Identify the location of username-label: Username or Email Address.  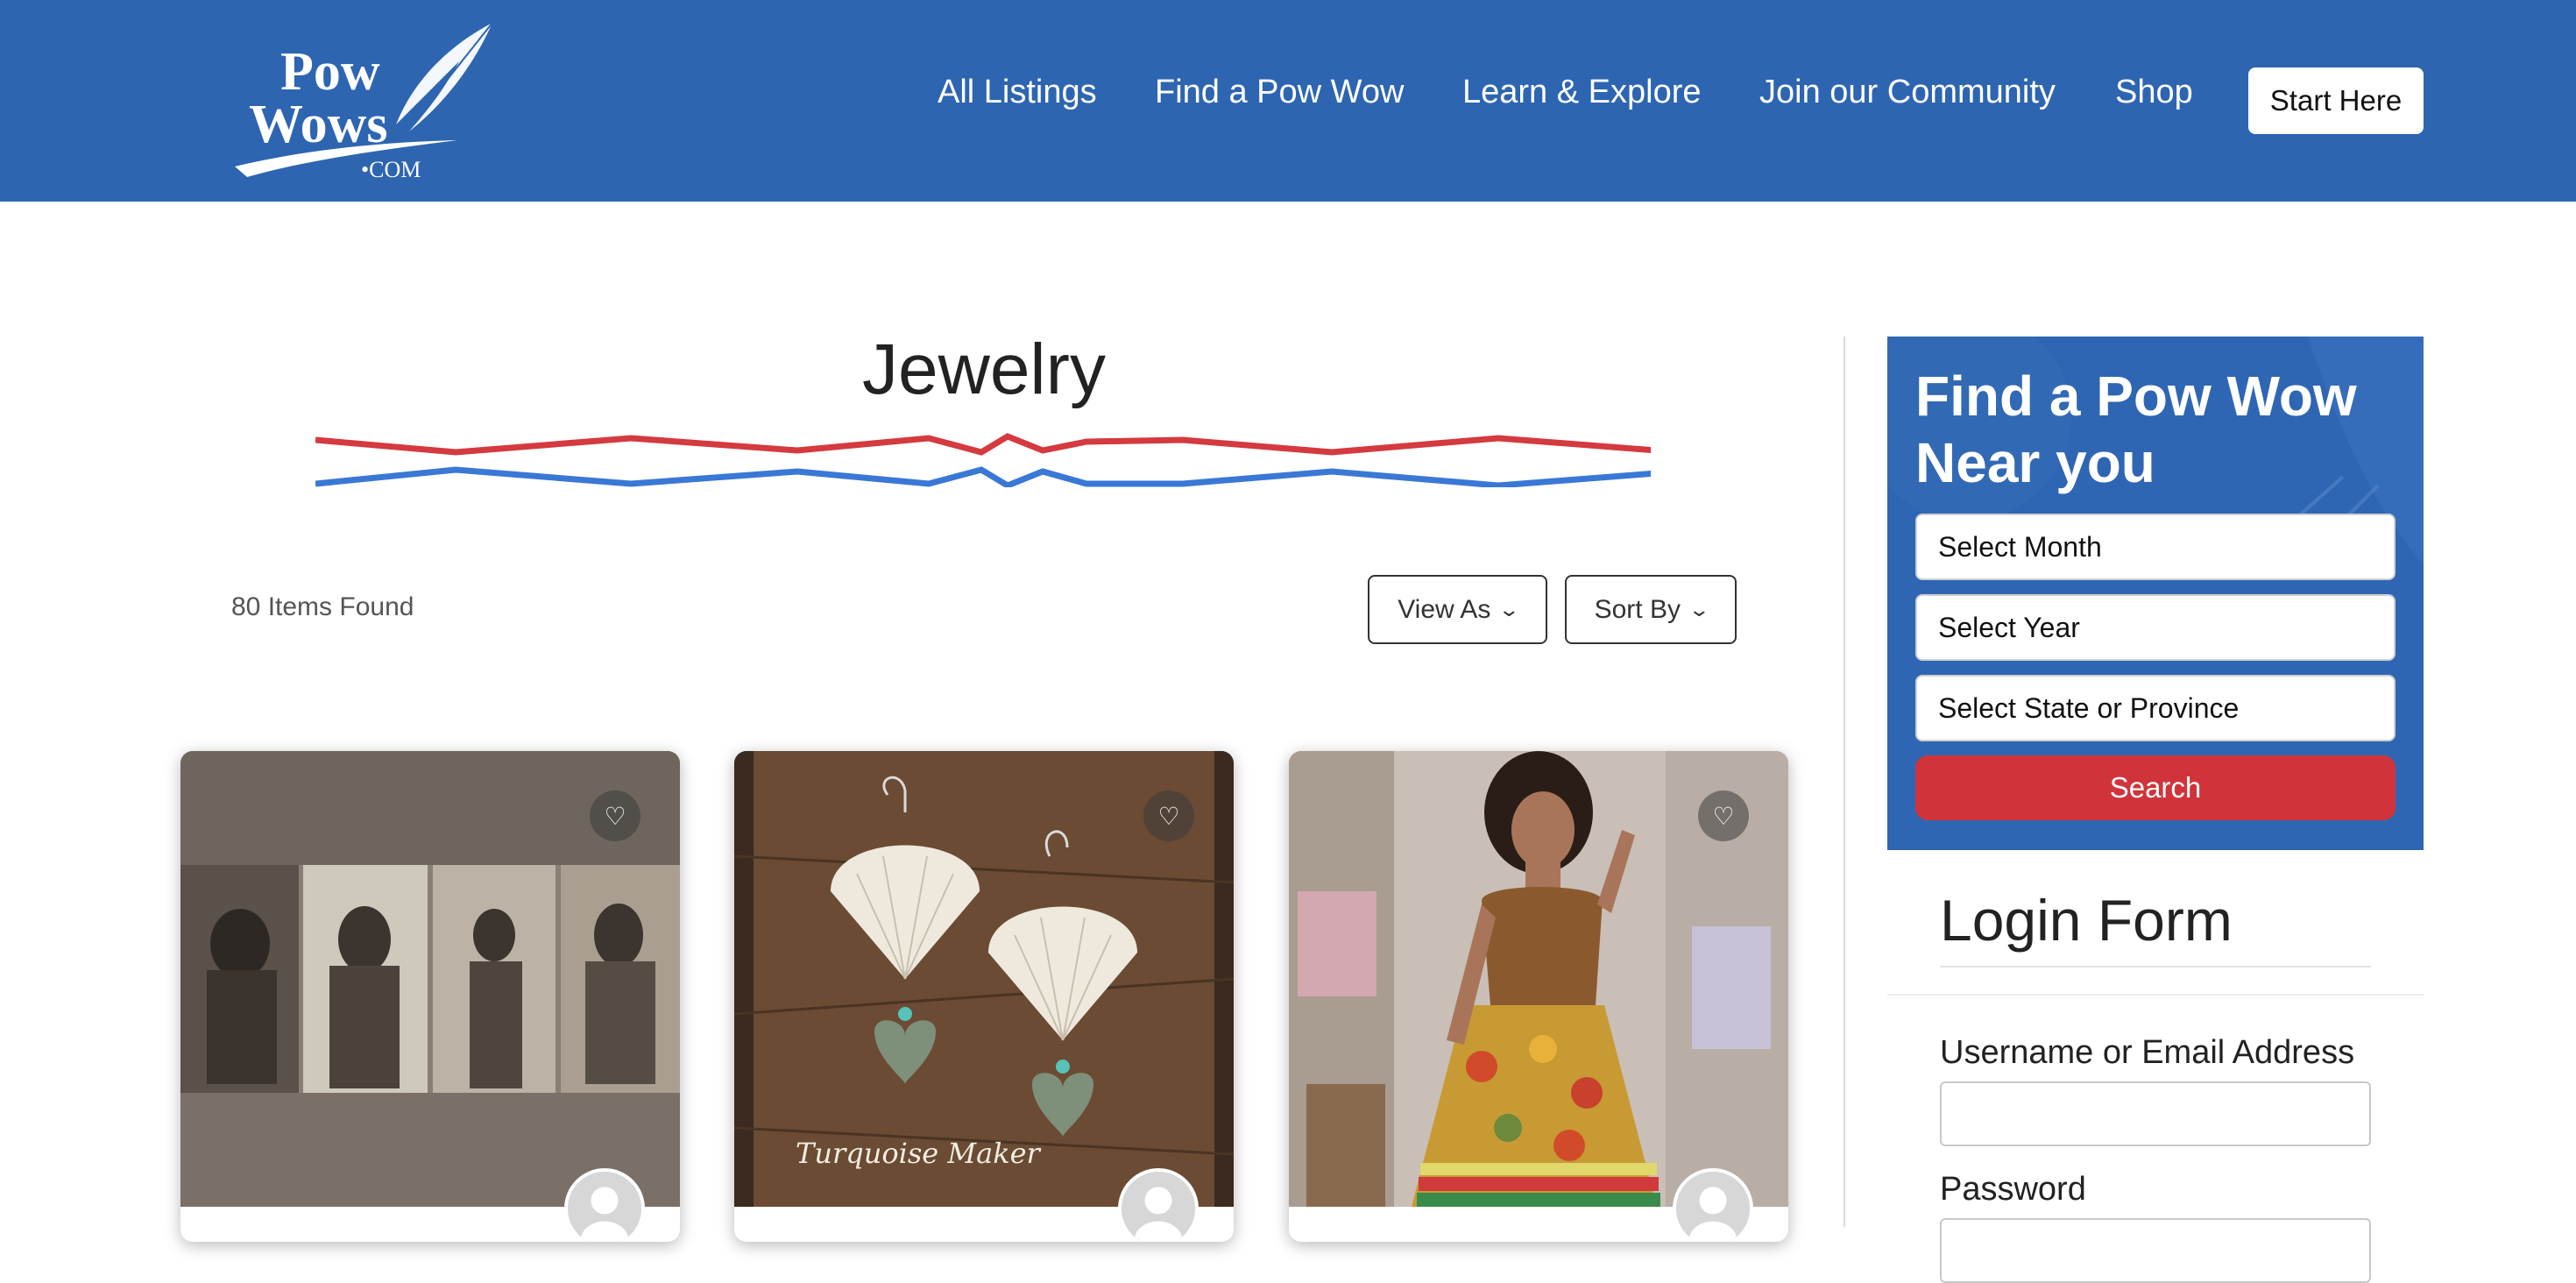
(2147, 1052).